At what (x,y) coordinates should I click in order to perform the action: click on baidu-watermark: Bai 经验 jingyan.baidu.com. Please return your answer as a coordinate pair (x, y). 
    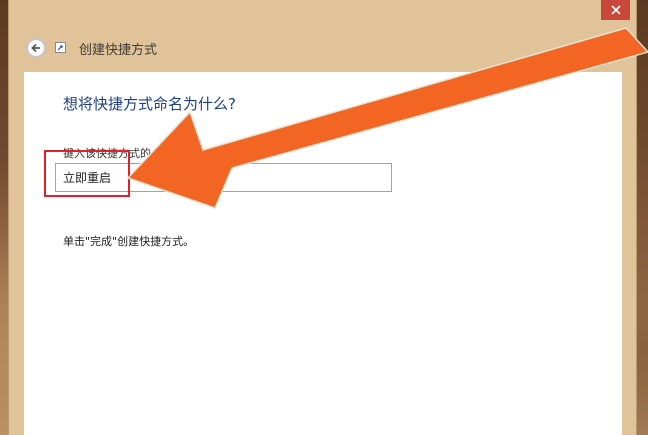
    Looking at the image, I should click on (564, 404).